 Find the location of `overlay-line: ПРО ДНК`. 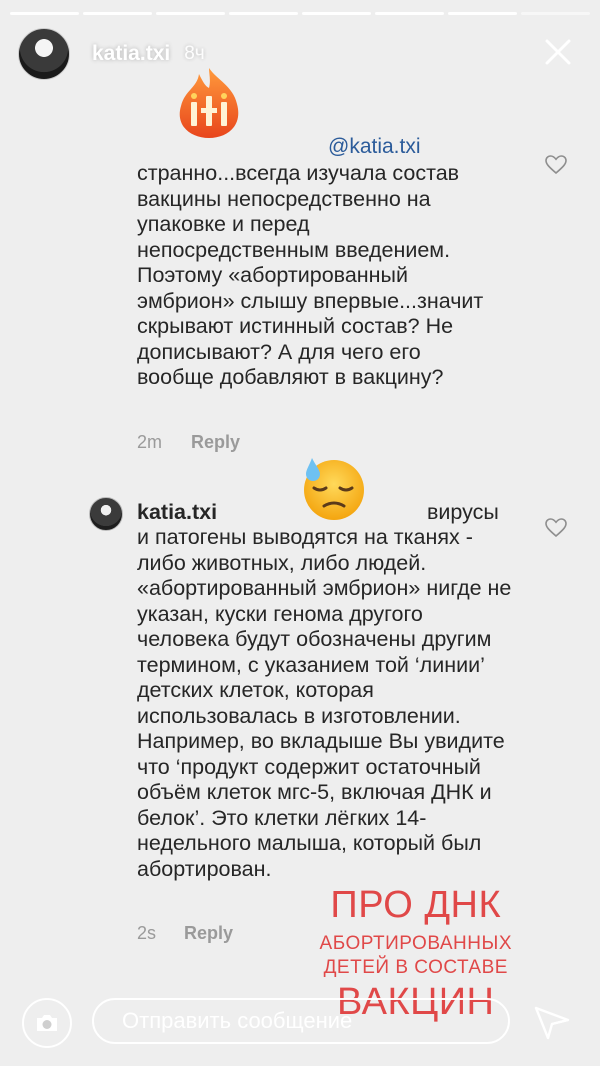

overlay-line: ПРО ДНК is located at coordinates (416, 905).